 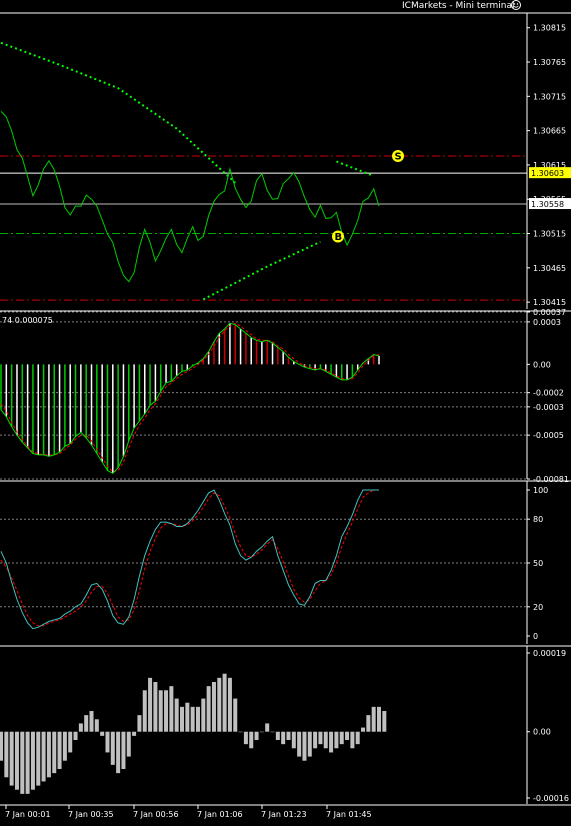 What do you see at coordinates (398, 157) in the screenshot?
I see `sell-marker-label: S` at bounding box center [398, 157].